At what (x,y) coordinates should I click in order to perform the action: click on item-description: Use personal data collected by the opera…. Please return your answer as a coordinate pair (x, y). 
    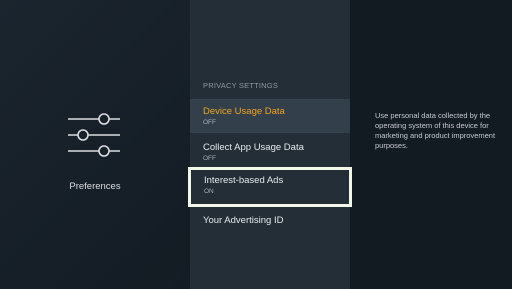
    Looking at the image, I should click on (435, 130).